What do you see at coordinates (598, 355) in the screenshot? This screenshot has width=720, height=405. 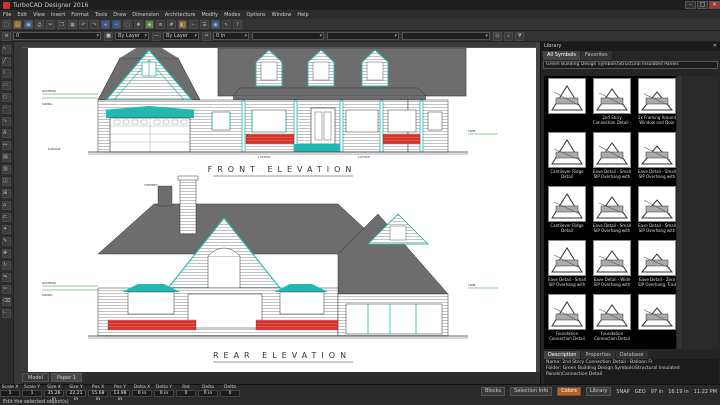 I see `tab-properties: Properties` at bounding box center [598, 355].